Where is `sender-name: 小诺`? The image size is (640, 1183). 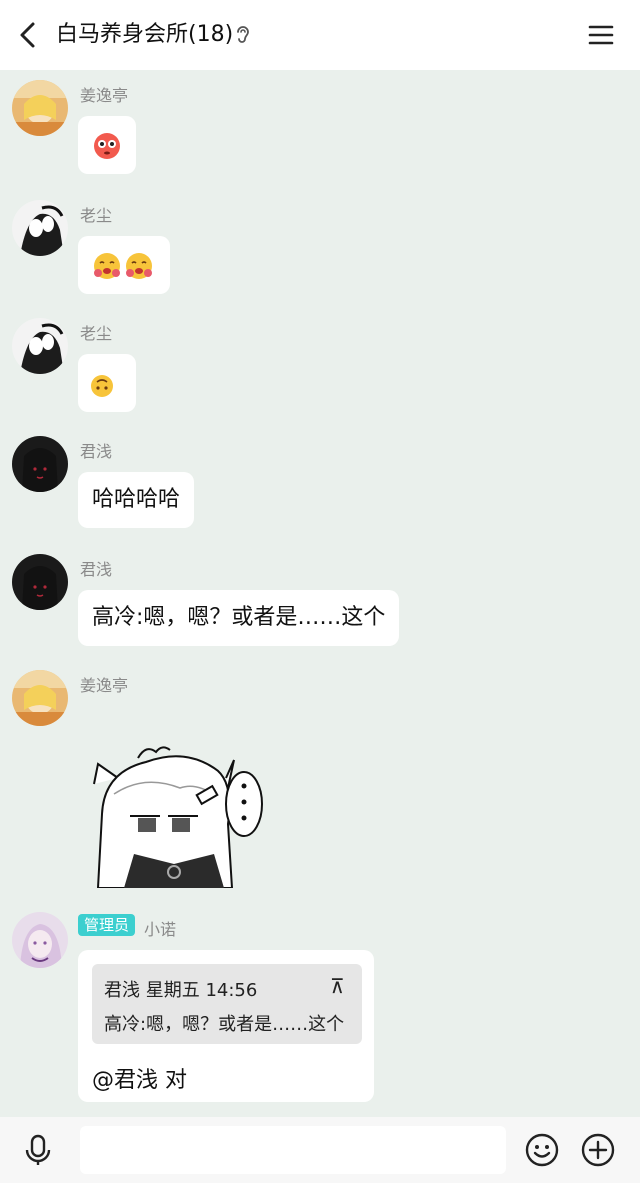
sender-name: 小诺 is located at coordinates (160, 929).